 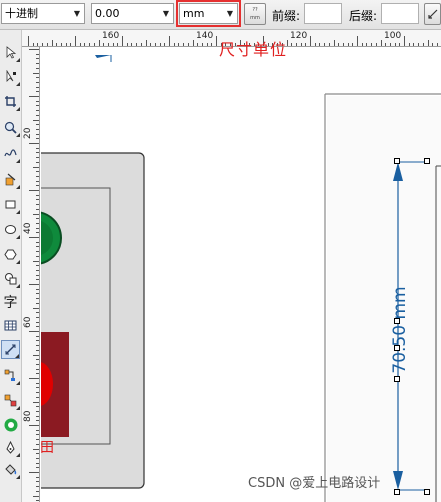 What do you see at coordinates (10, 229) in the screenshot?
I see `ellipse-tool-button` at bounding box center [10, 229].